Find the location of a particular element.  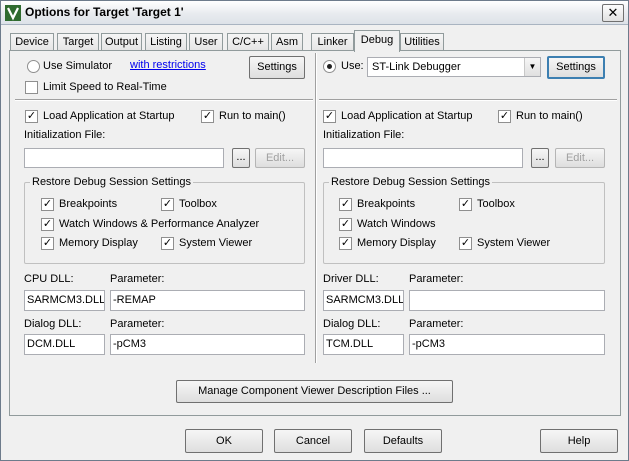

tab-asm: Asm is located at coordinates (287, 42).